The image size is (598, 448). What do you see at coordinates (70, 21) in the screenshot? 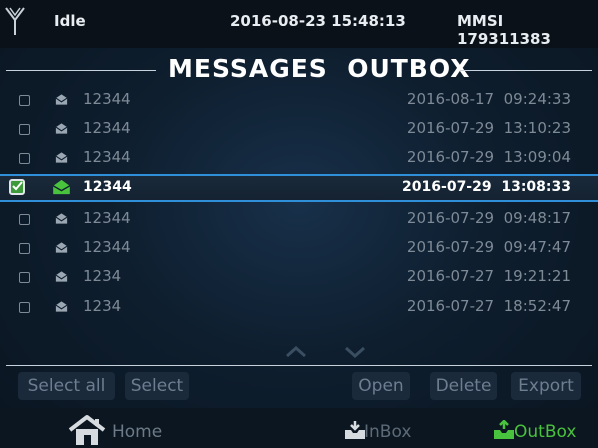
I see `status-text: Idle` at bounding box center [70, 21].